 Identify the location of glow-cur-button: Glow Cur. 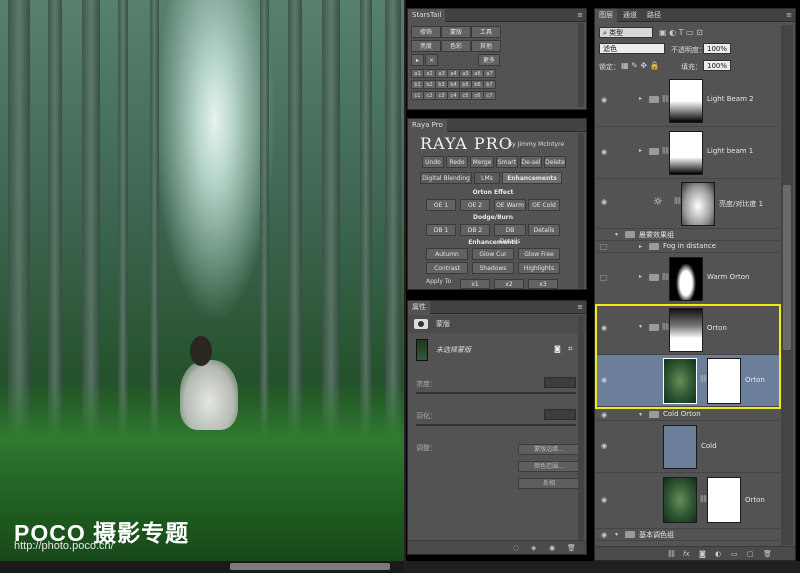
(493, 254).